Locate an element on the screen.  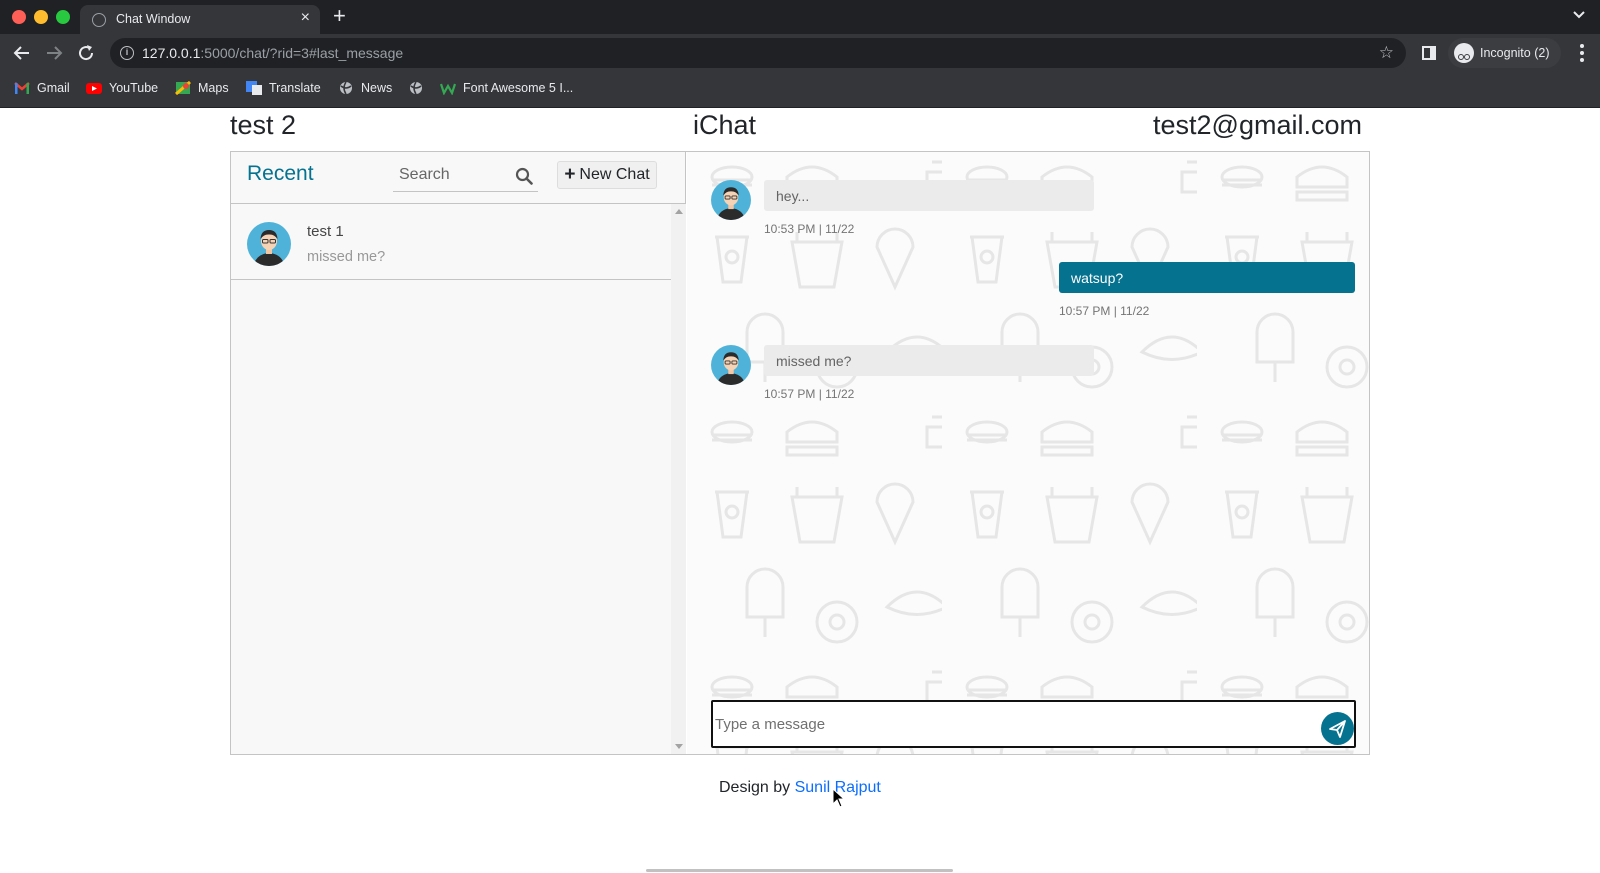
bookmark-globe is located at coordinates (416, 88).